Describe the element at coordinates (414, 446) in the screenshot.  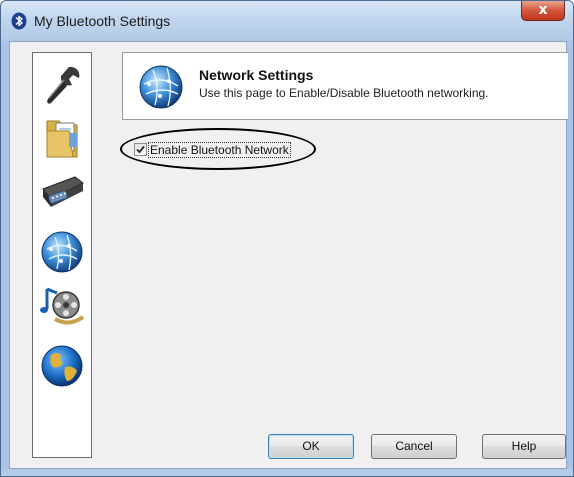
I see `cancel-button: Cancel` at that location.